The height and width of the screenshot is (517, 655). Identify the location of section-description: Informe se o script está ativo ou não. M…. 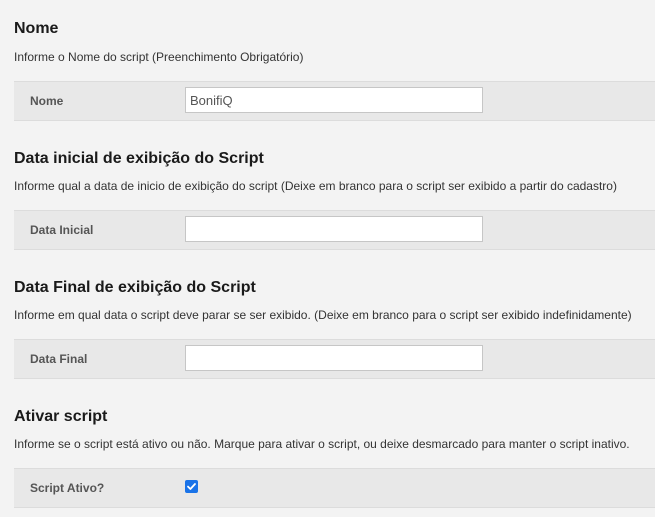
(322, 444).